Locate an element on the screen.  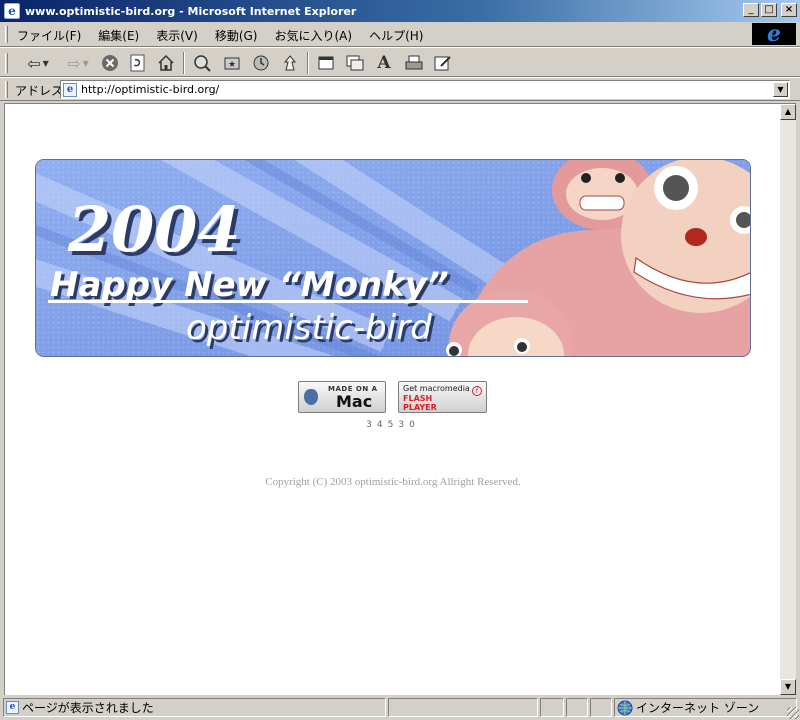
stop-button is located at coordinates (110, 63).